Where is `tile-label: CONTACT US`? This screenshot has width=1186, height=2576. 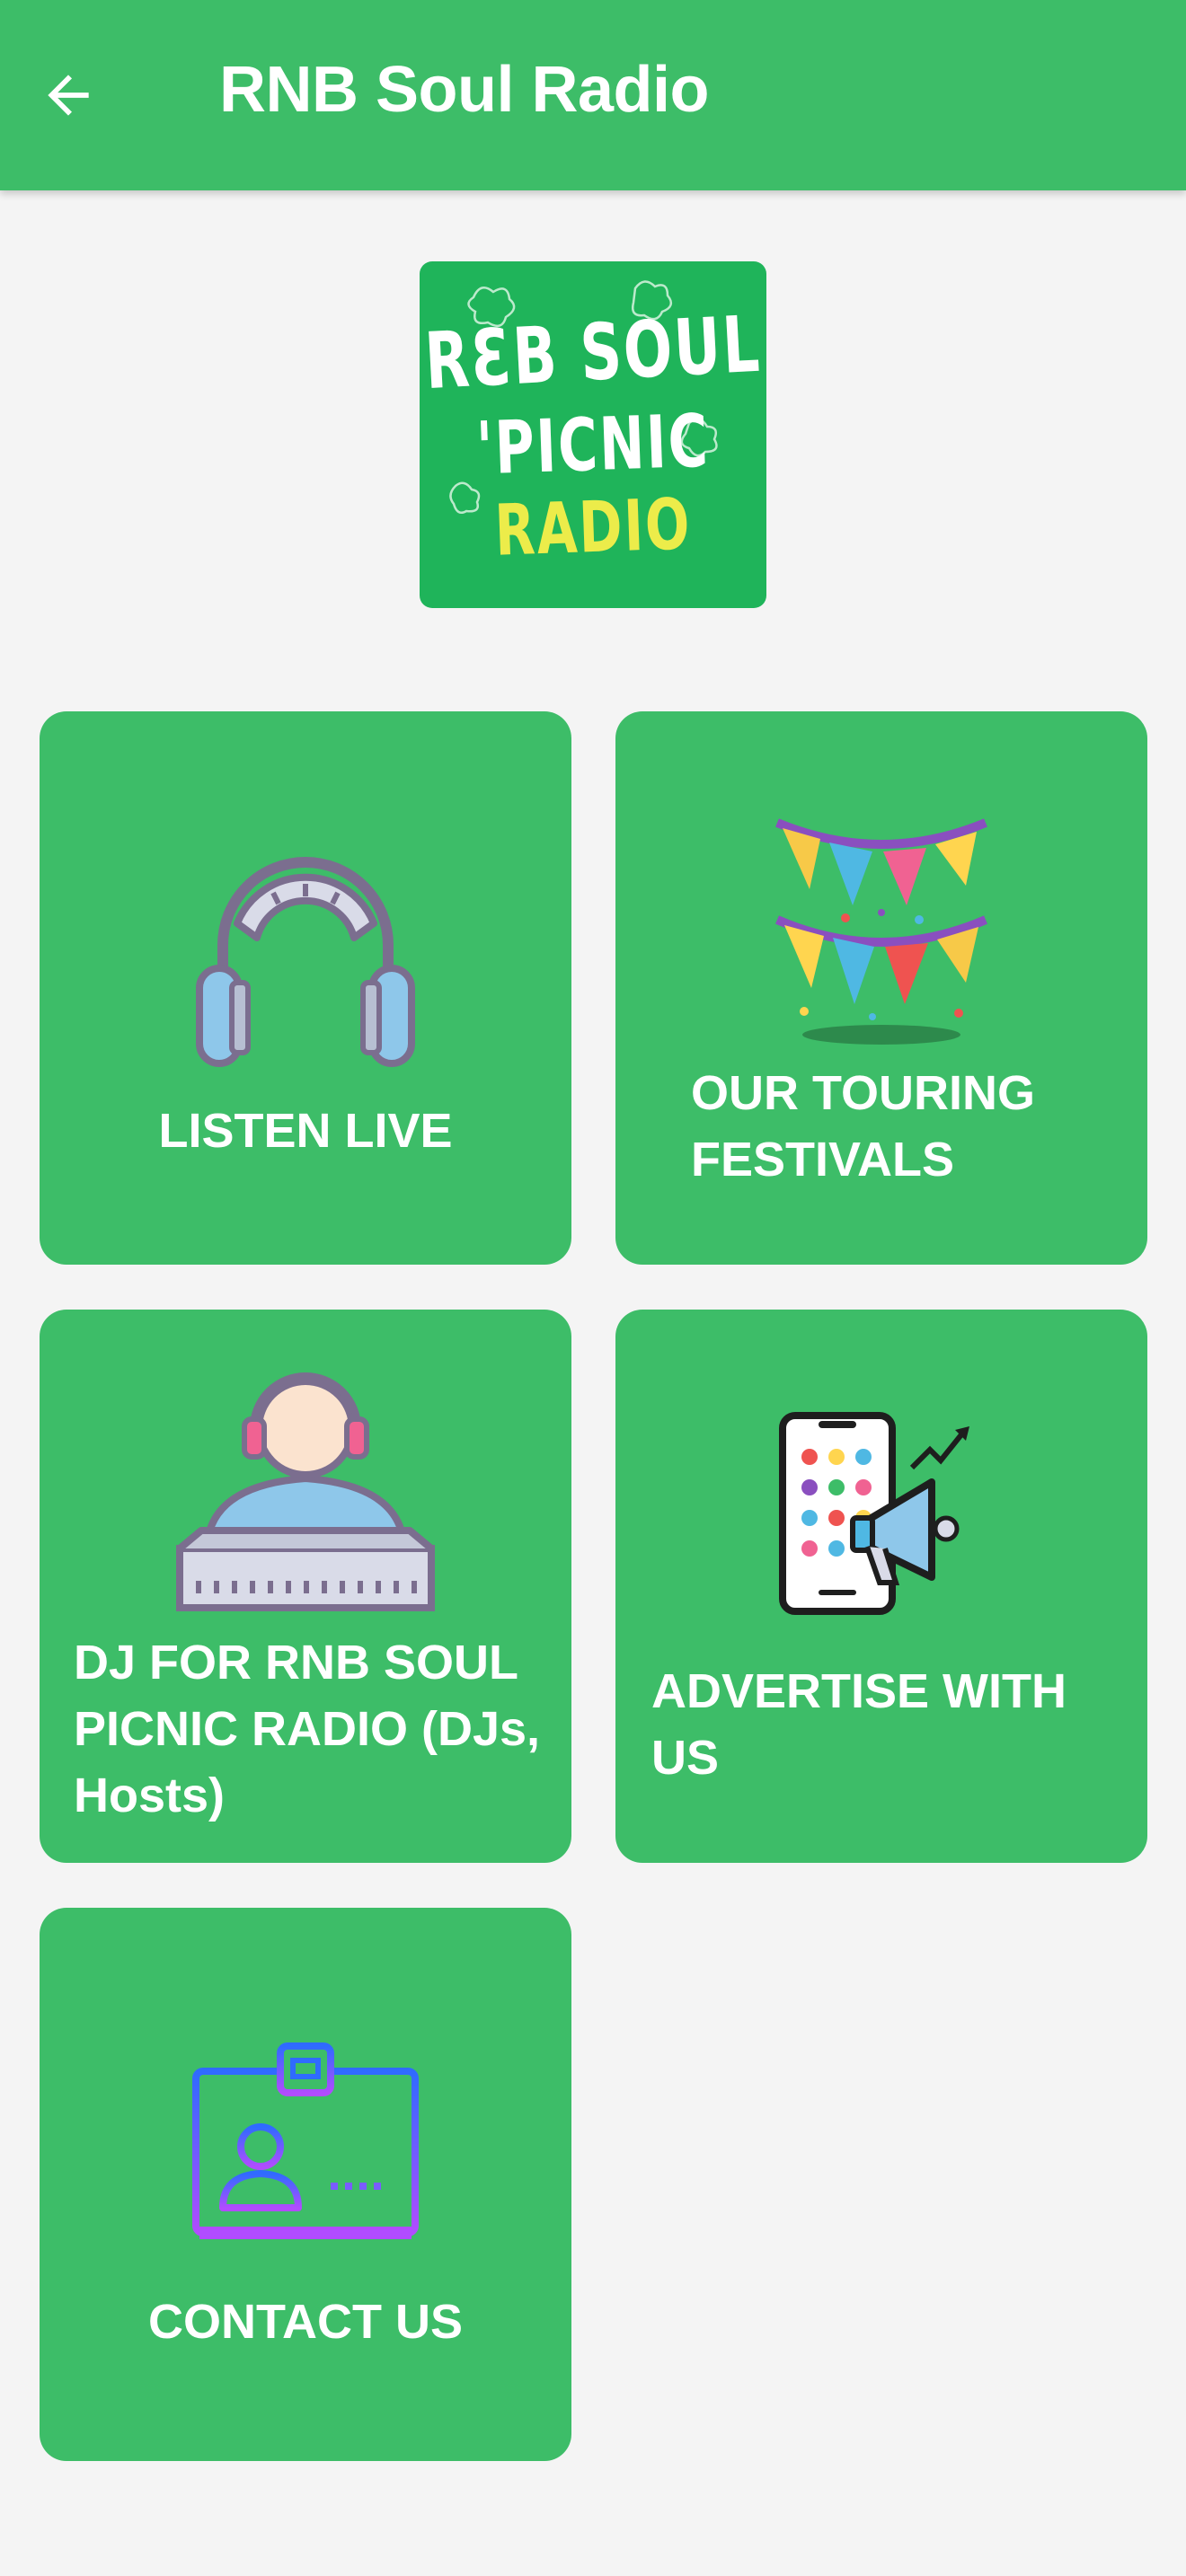
tile-label: CONTACT US is located at coordinates (305, 2322).